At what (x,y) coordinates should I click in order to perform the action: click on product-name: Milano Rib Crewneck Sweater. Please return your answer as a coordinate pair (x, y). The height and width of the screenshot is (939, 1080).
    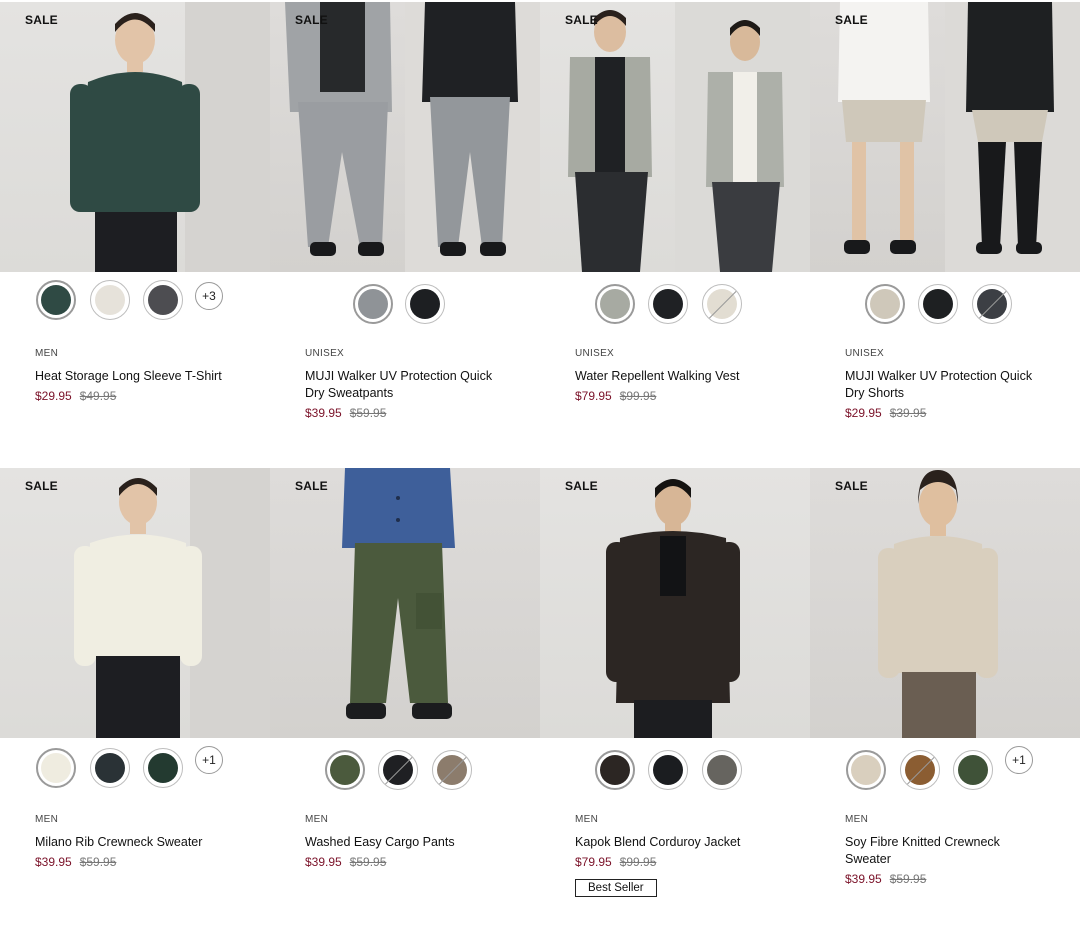
    Looking at the image, I should click on (135, 842).